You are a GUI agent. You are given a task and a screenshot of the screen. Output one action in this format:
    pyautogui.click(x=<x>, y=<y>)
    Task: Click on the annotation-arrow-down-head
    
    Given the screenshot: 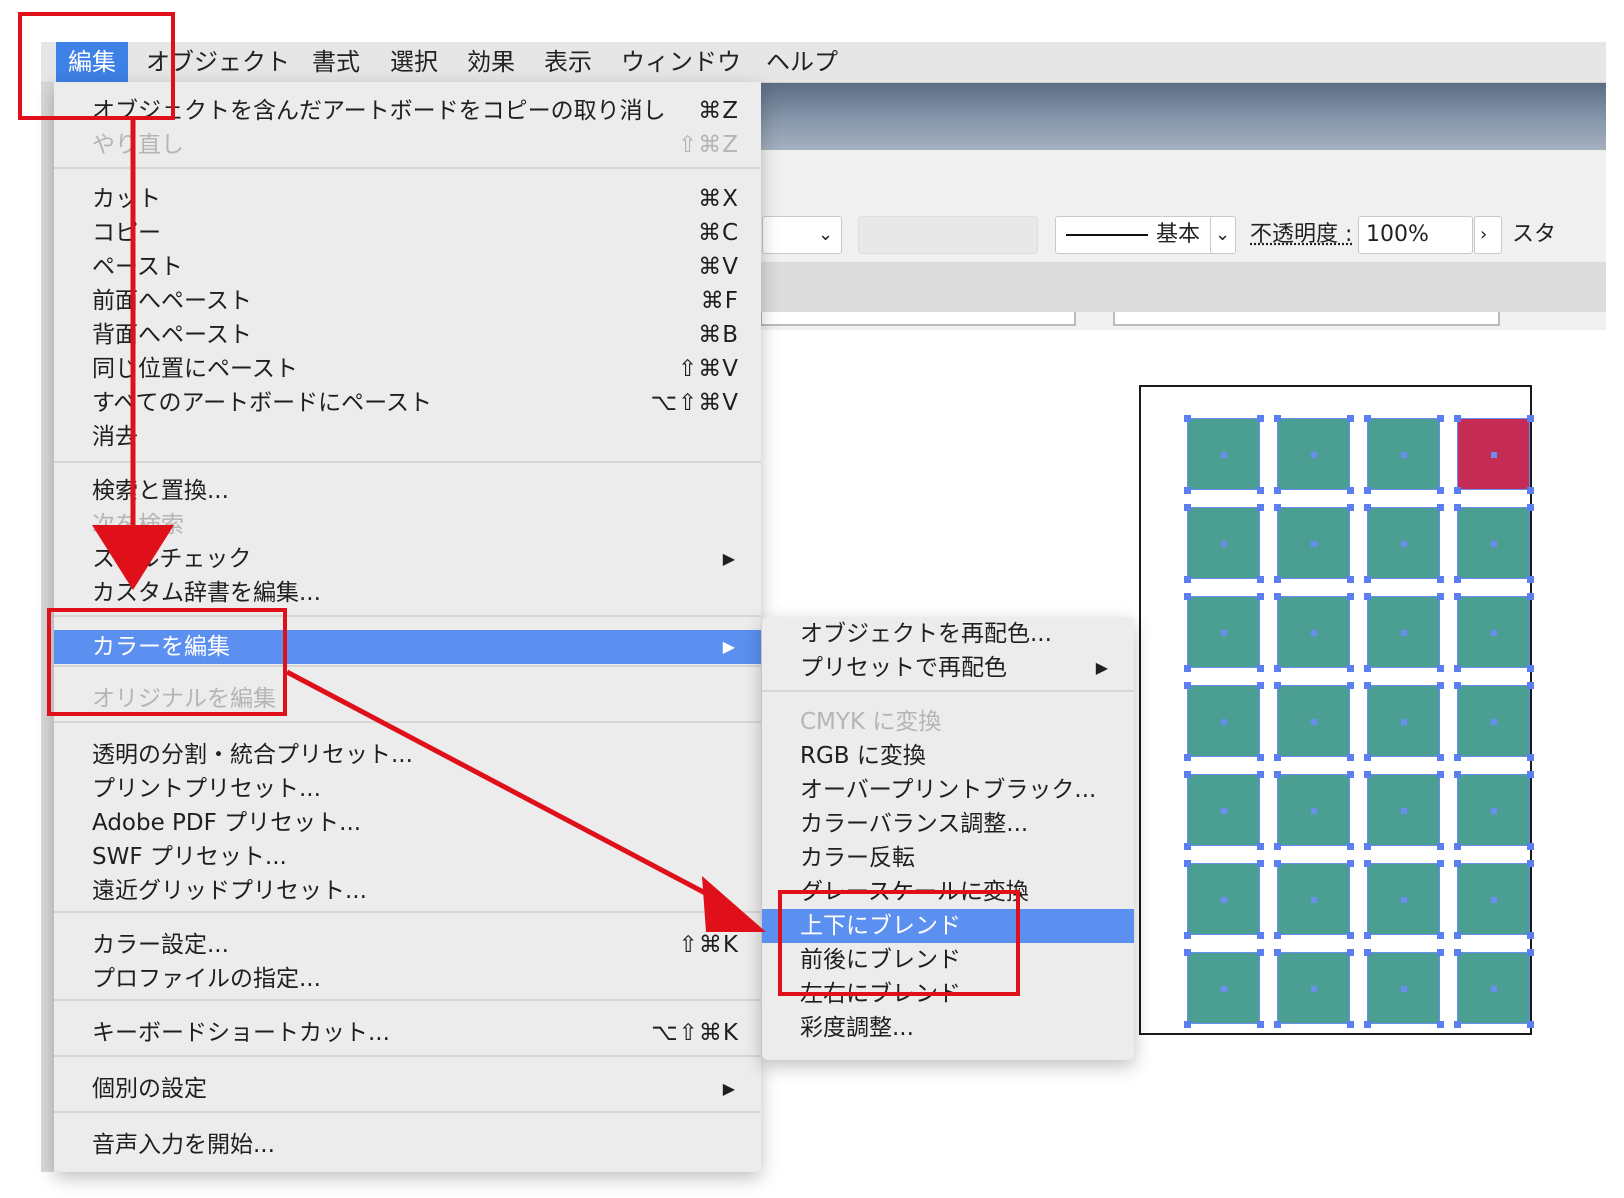 What is the action you would take?
    pyautogui.click(x=133, y=557)
    